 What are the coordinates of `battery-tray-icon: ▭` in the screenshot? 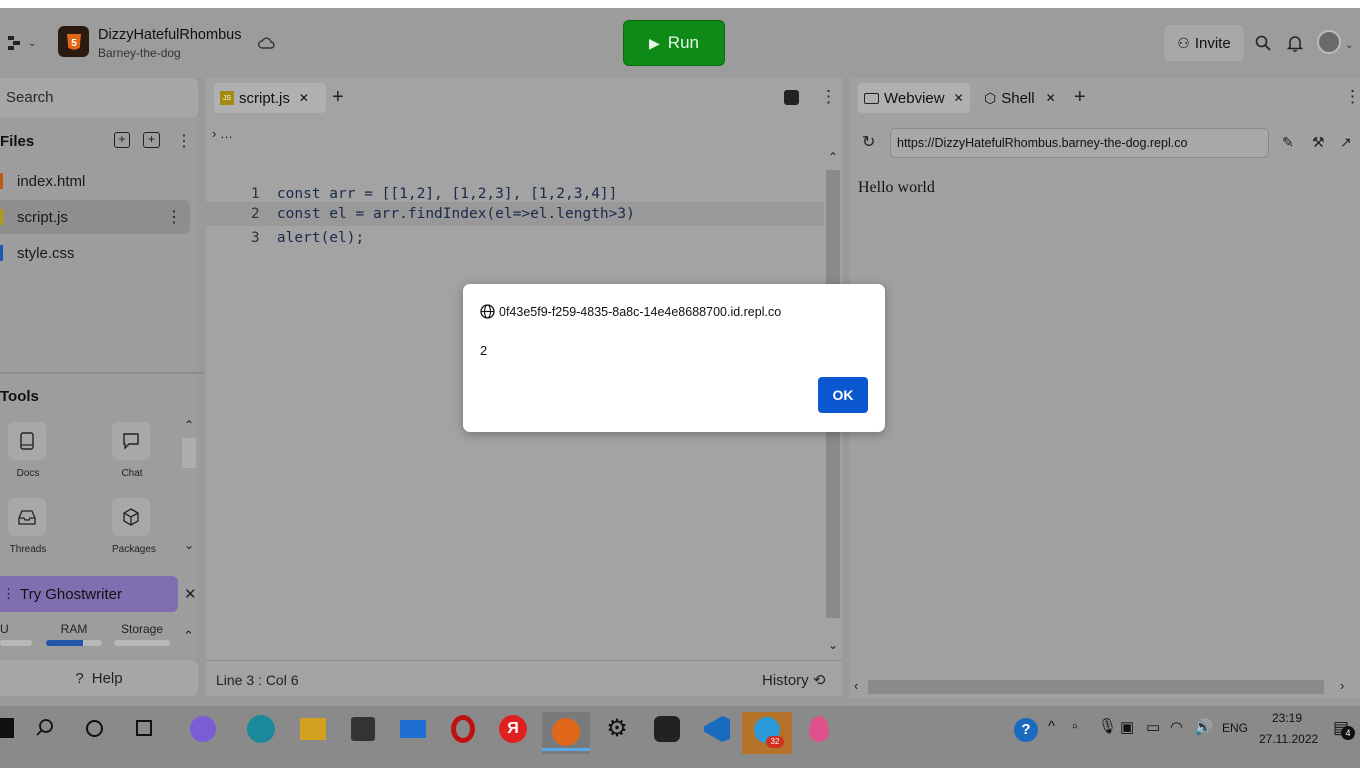 It's located at (1153, 727).